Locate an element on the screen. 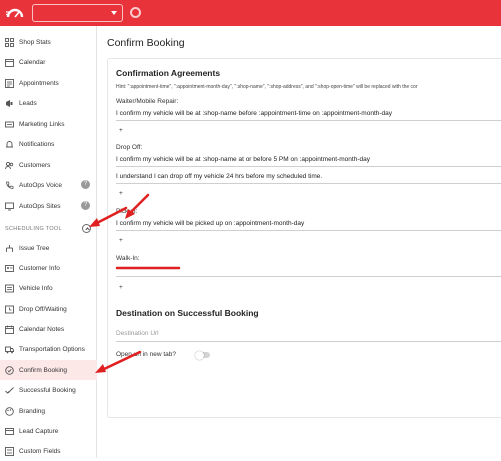  page-title: Confirm Booking is located at coordinates (146, 43).